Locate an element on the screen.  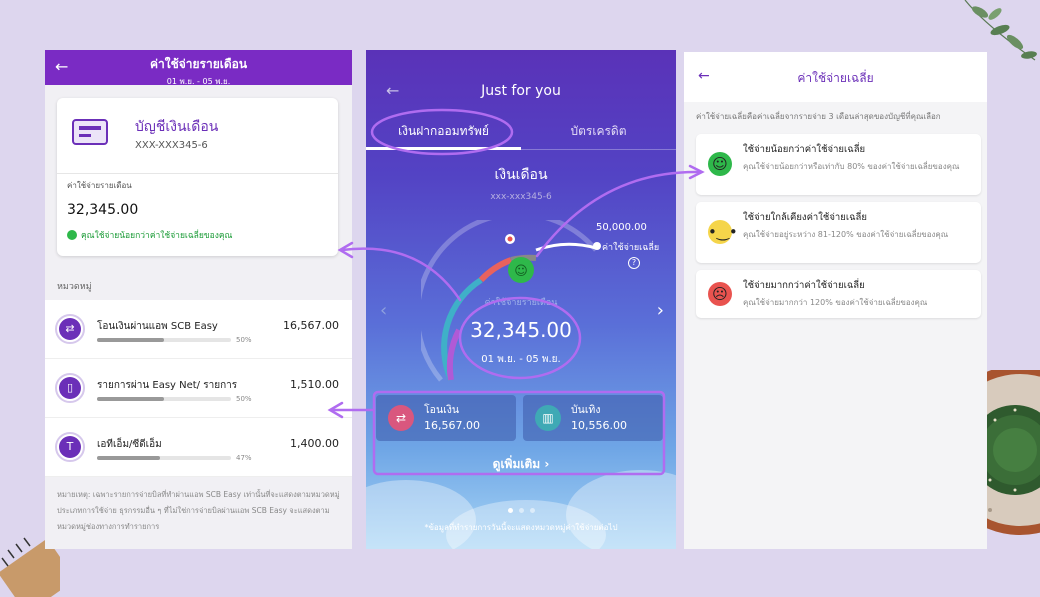
gauge-label: ค่าใช้จ่ายรายเดือน is located at coordinates (521, 303).